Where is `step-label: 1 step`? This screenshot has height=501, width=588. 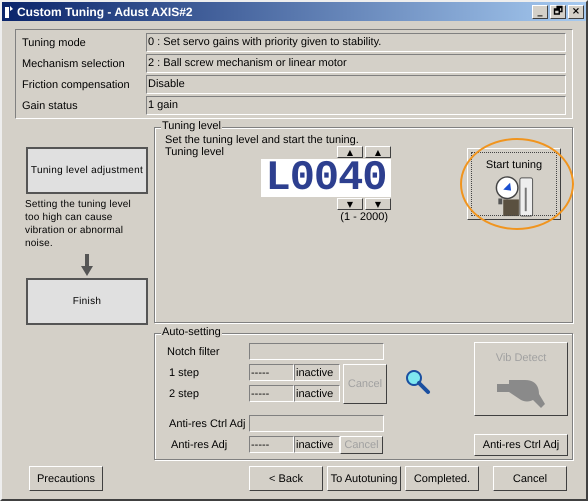
step-label: 1 step is located at coordinates (184, 372).